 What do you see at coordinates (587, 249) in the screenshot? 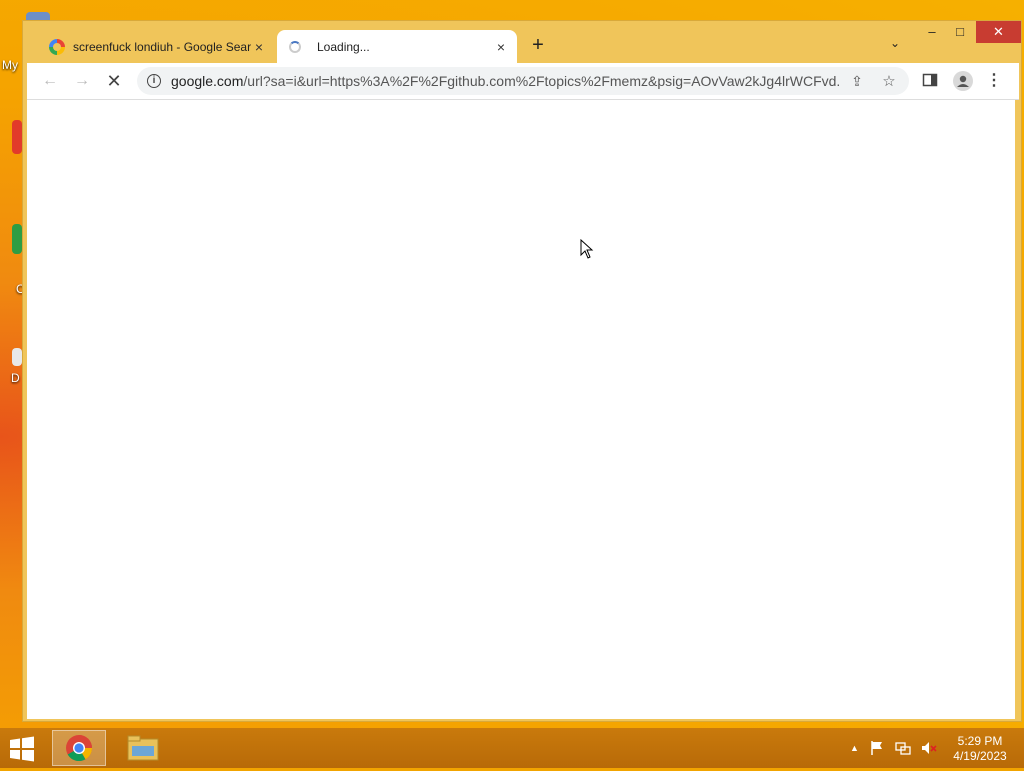
I see `mouse-cursor-icon` at bounding box center [587, 249].